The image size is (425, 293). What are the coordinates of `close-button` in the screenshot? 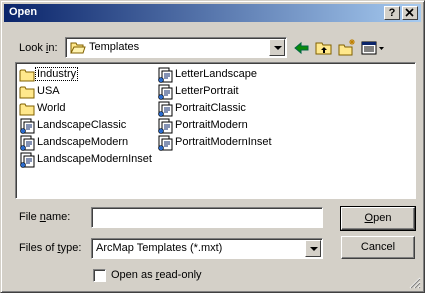 It's located at (410, 13).